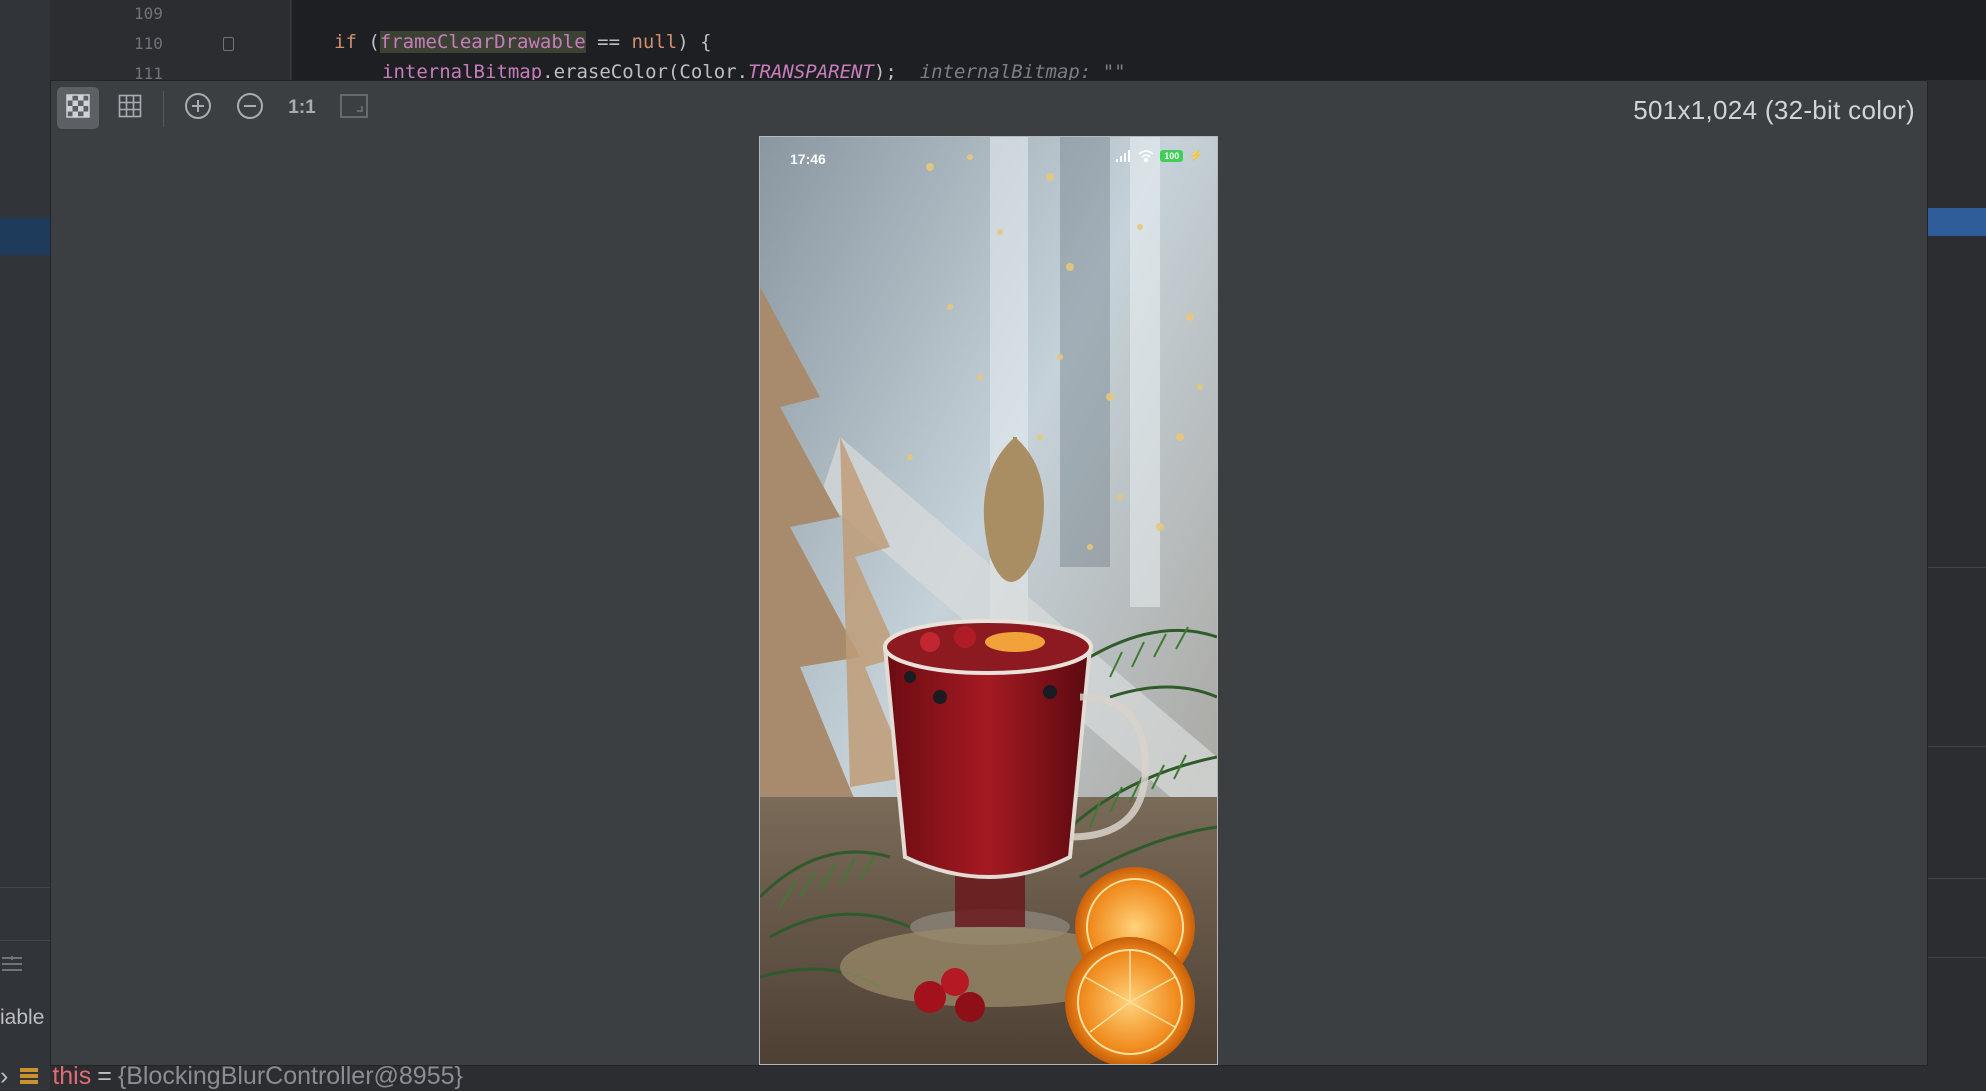 The height and width of the screenshot is (1091, 1986). I want to click on grid-icon, so click(130, 108).